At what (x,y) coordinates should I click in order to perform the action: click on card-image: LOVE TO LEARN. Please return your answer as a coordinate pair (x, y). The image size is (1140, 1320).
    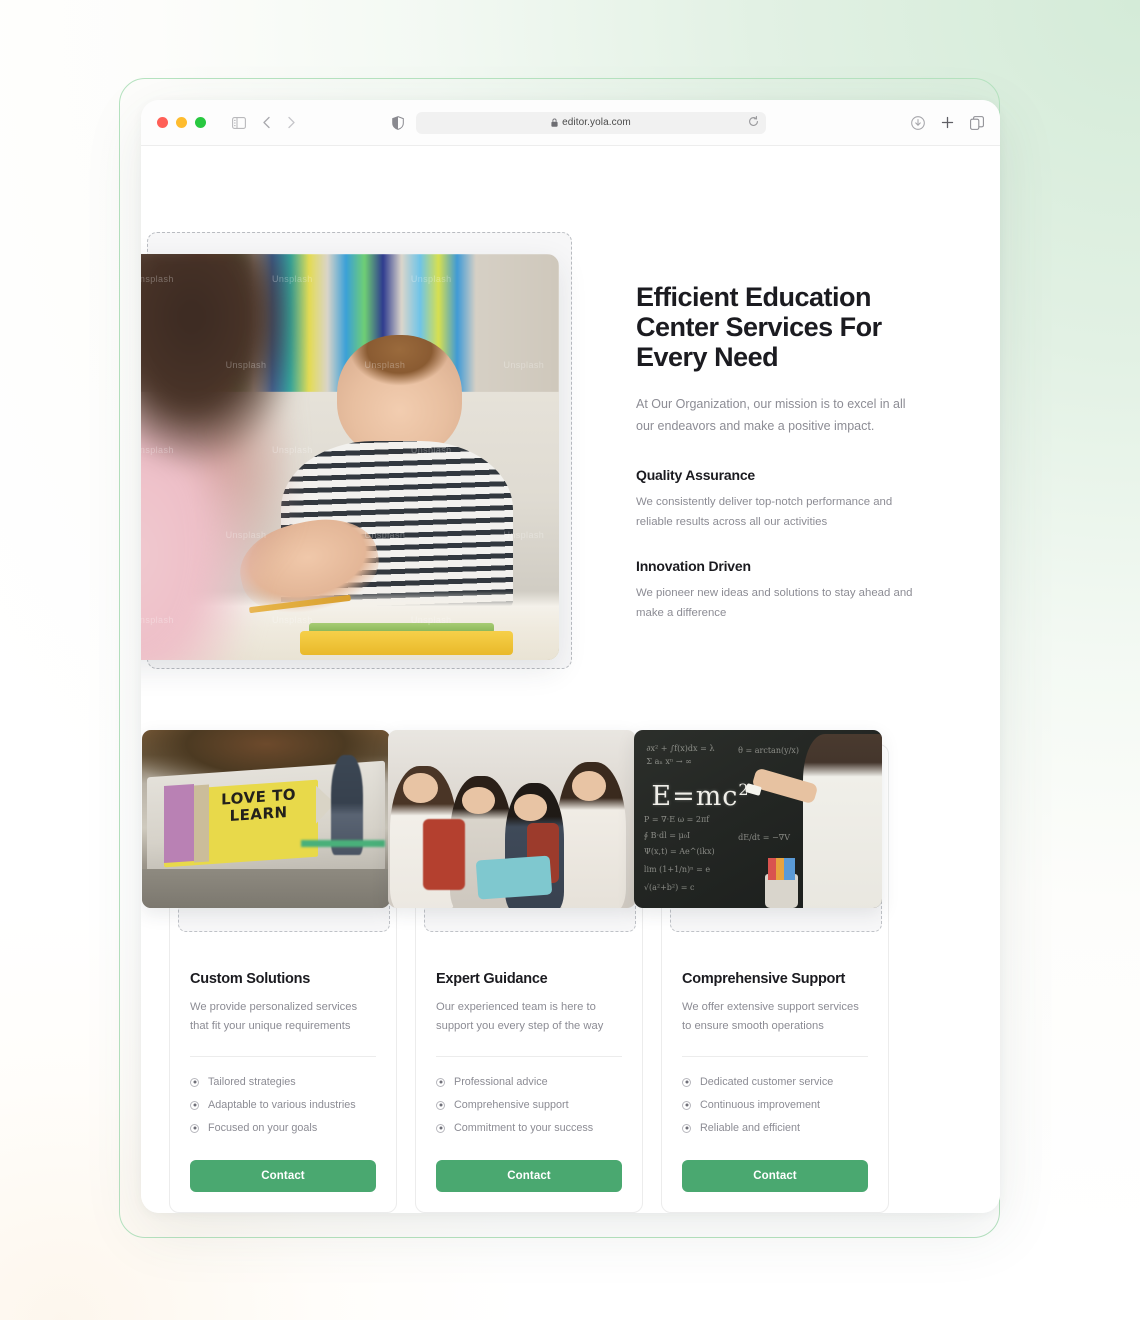
    Looking at the image, I should click on (266, 819).